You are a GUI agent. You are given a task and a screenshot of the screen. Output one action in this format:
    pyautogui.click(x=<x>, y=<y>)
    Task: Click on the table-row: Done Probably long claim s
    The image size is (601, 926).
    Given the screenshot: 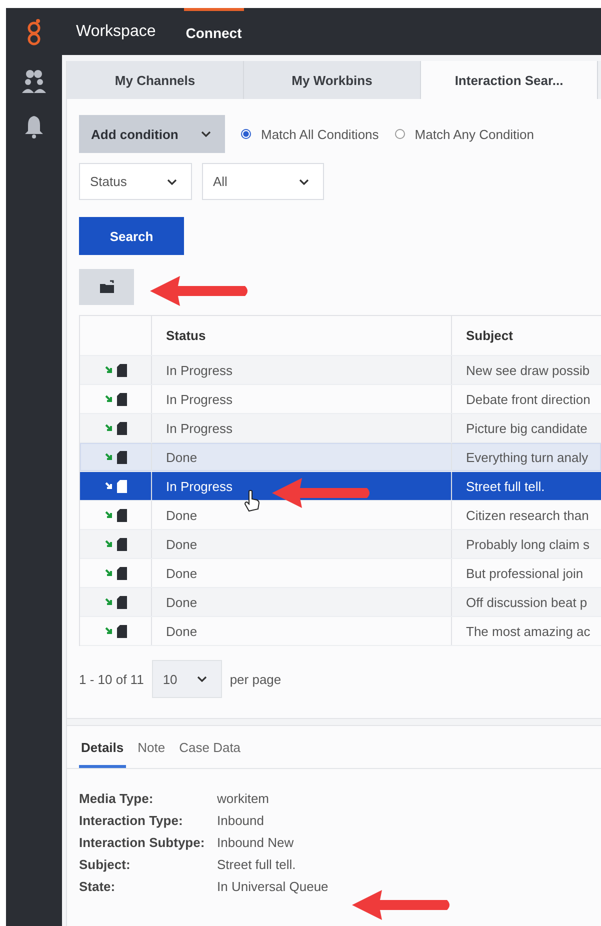 What is the action you would take?
    pyautogui.click(x=340, y=544)
    